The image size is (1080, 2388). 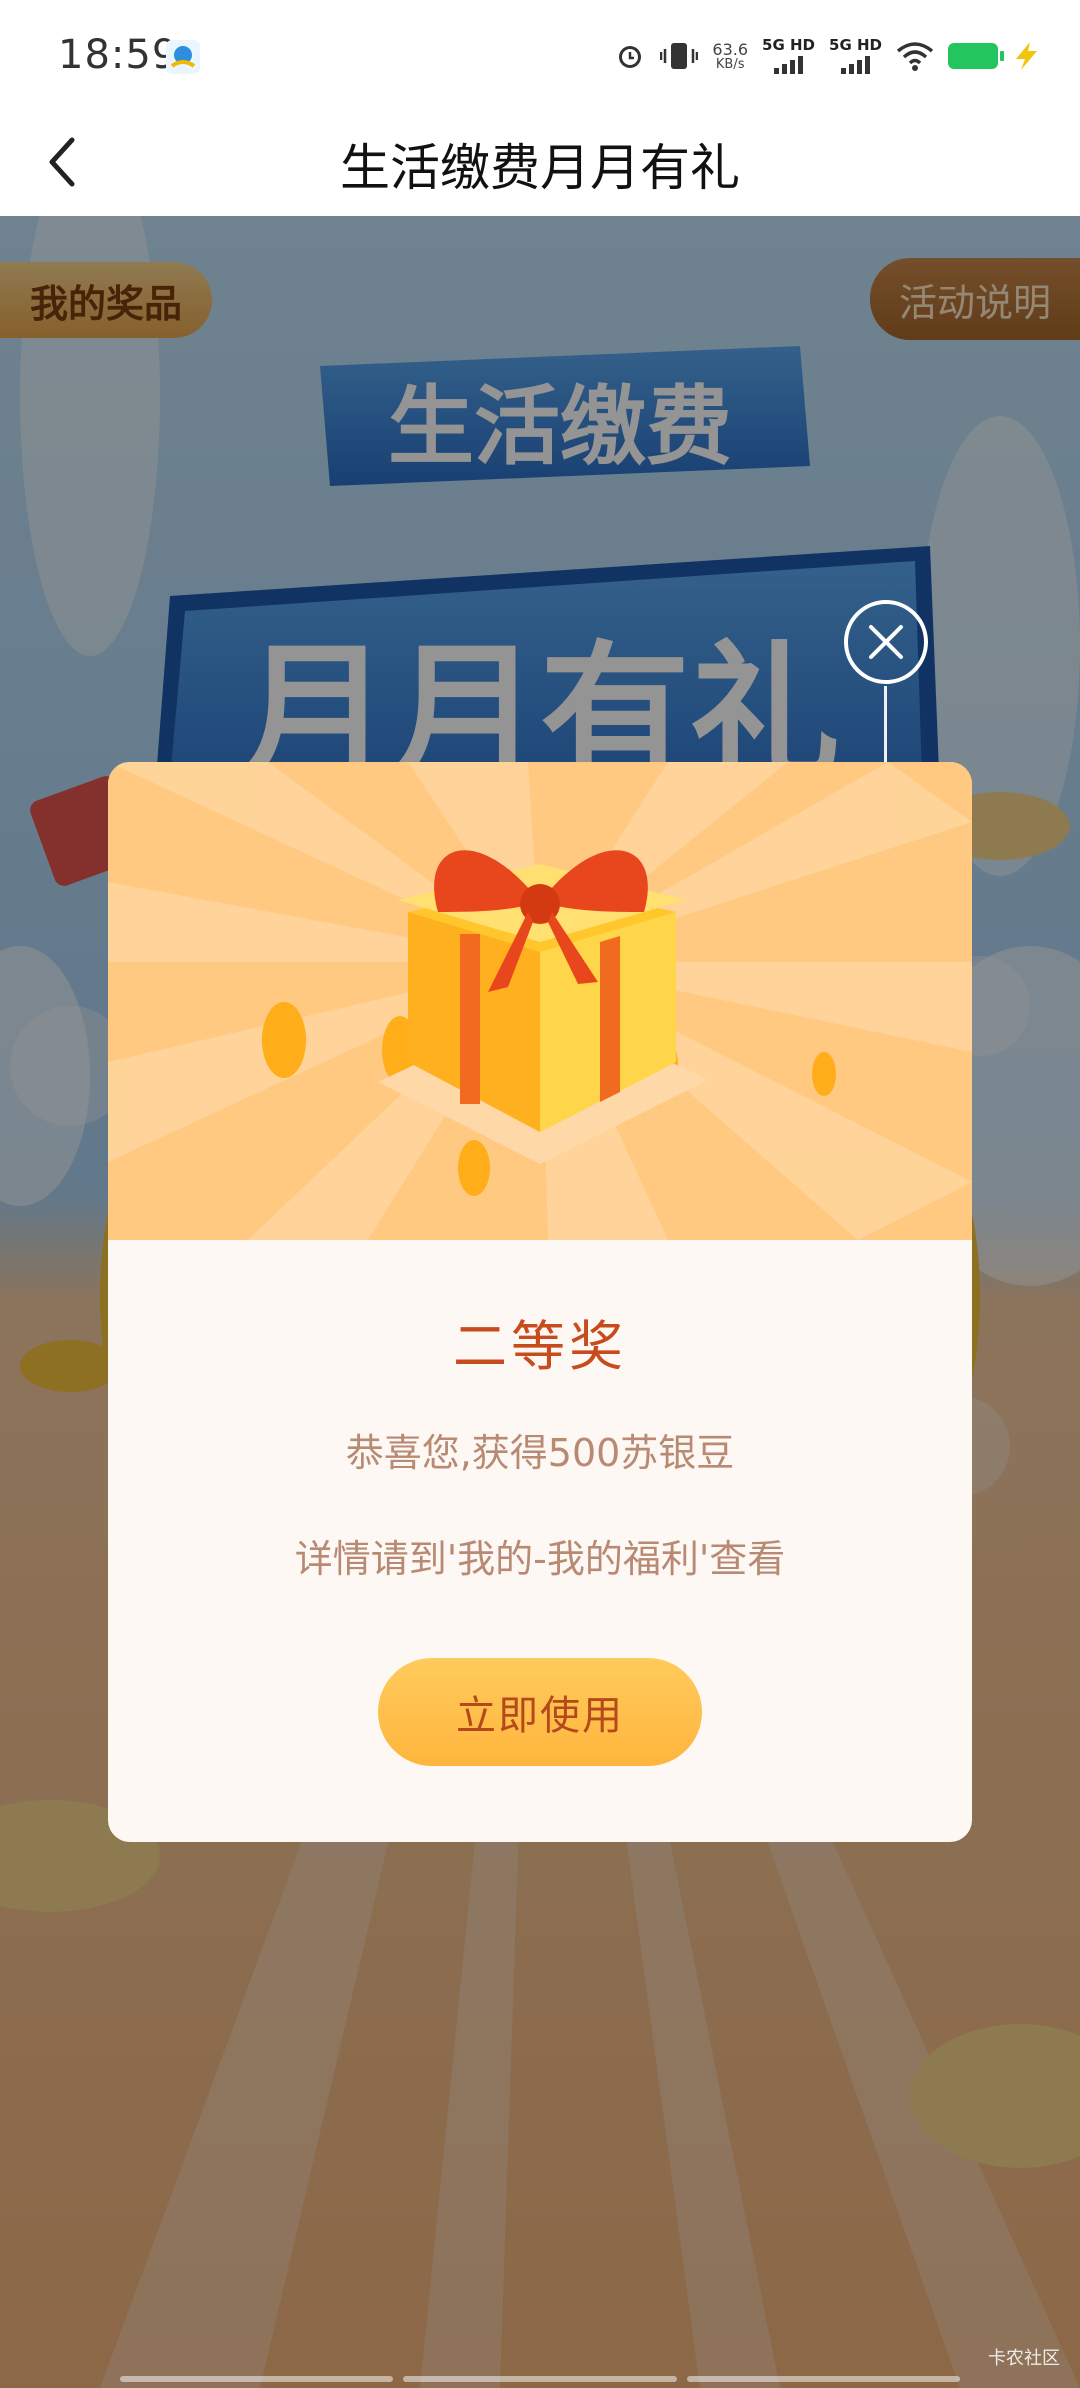 I want to click on page-title: 生活缴费月月有礼, so click(x=540, y=168).